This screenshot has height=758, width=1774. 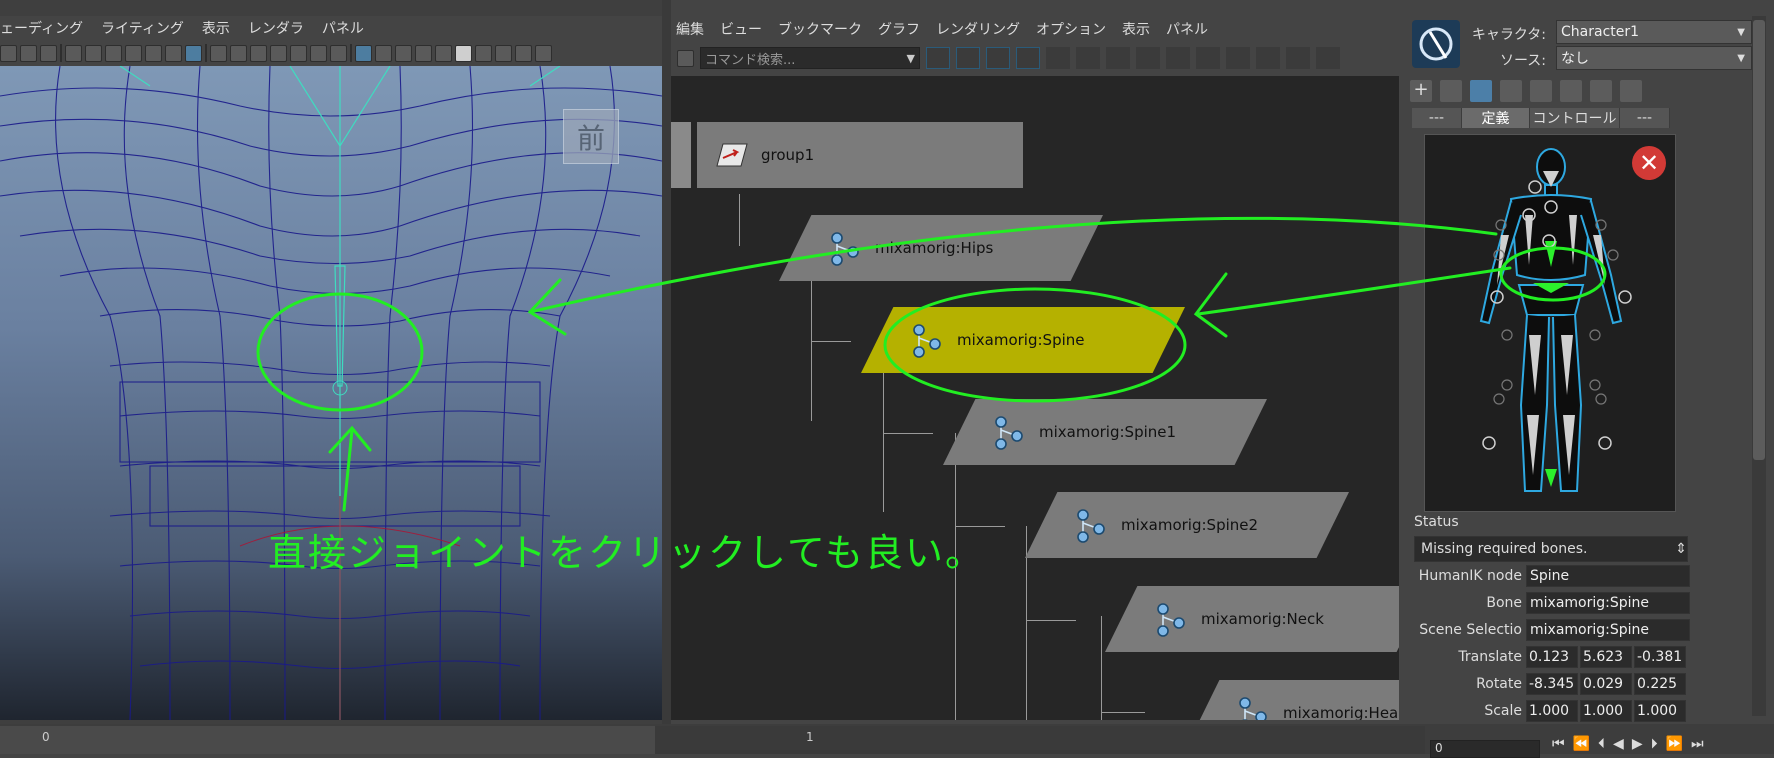 I want to click on film-gate-icon, so click(x=173, y=53).